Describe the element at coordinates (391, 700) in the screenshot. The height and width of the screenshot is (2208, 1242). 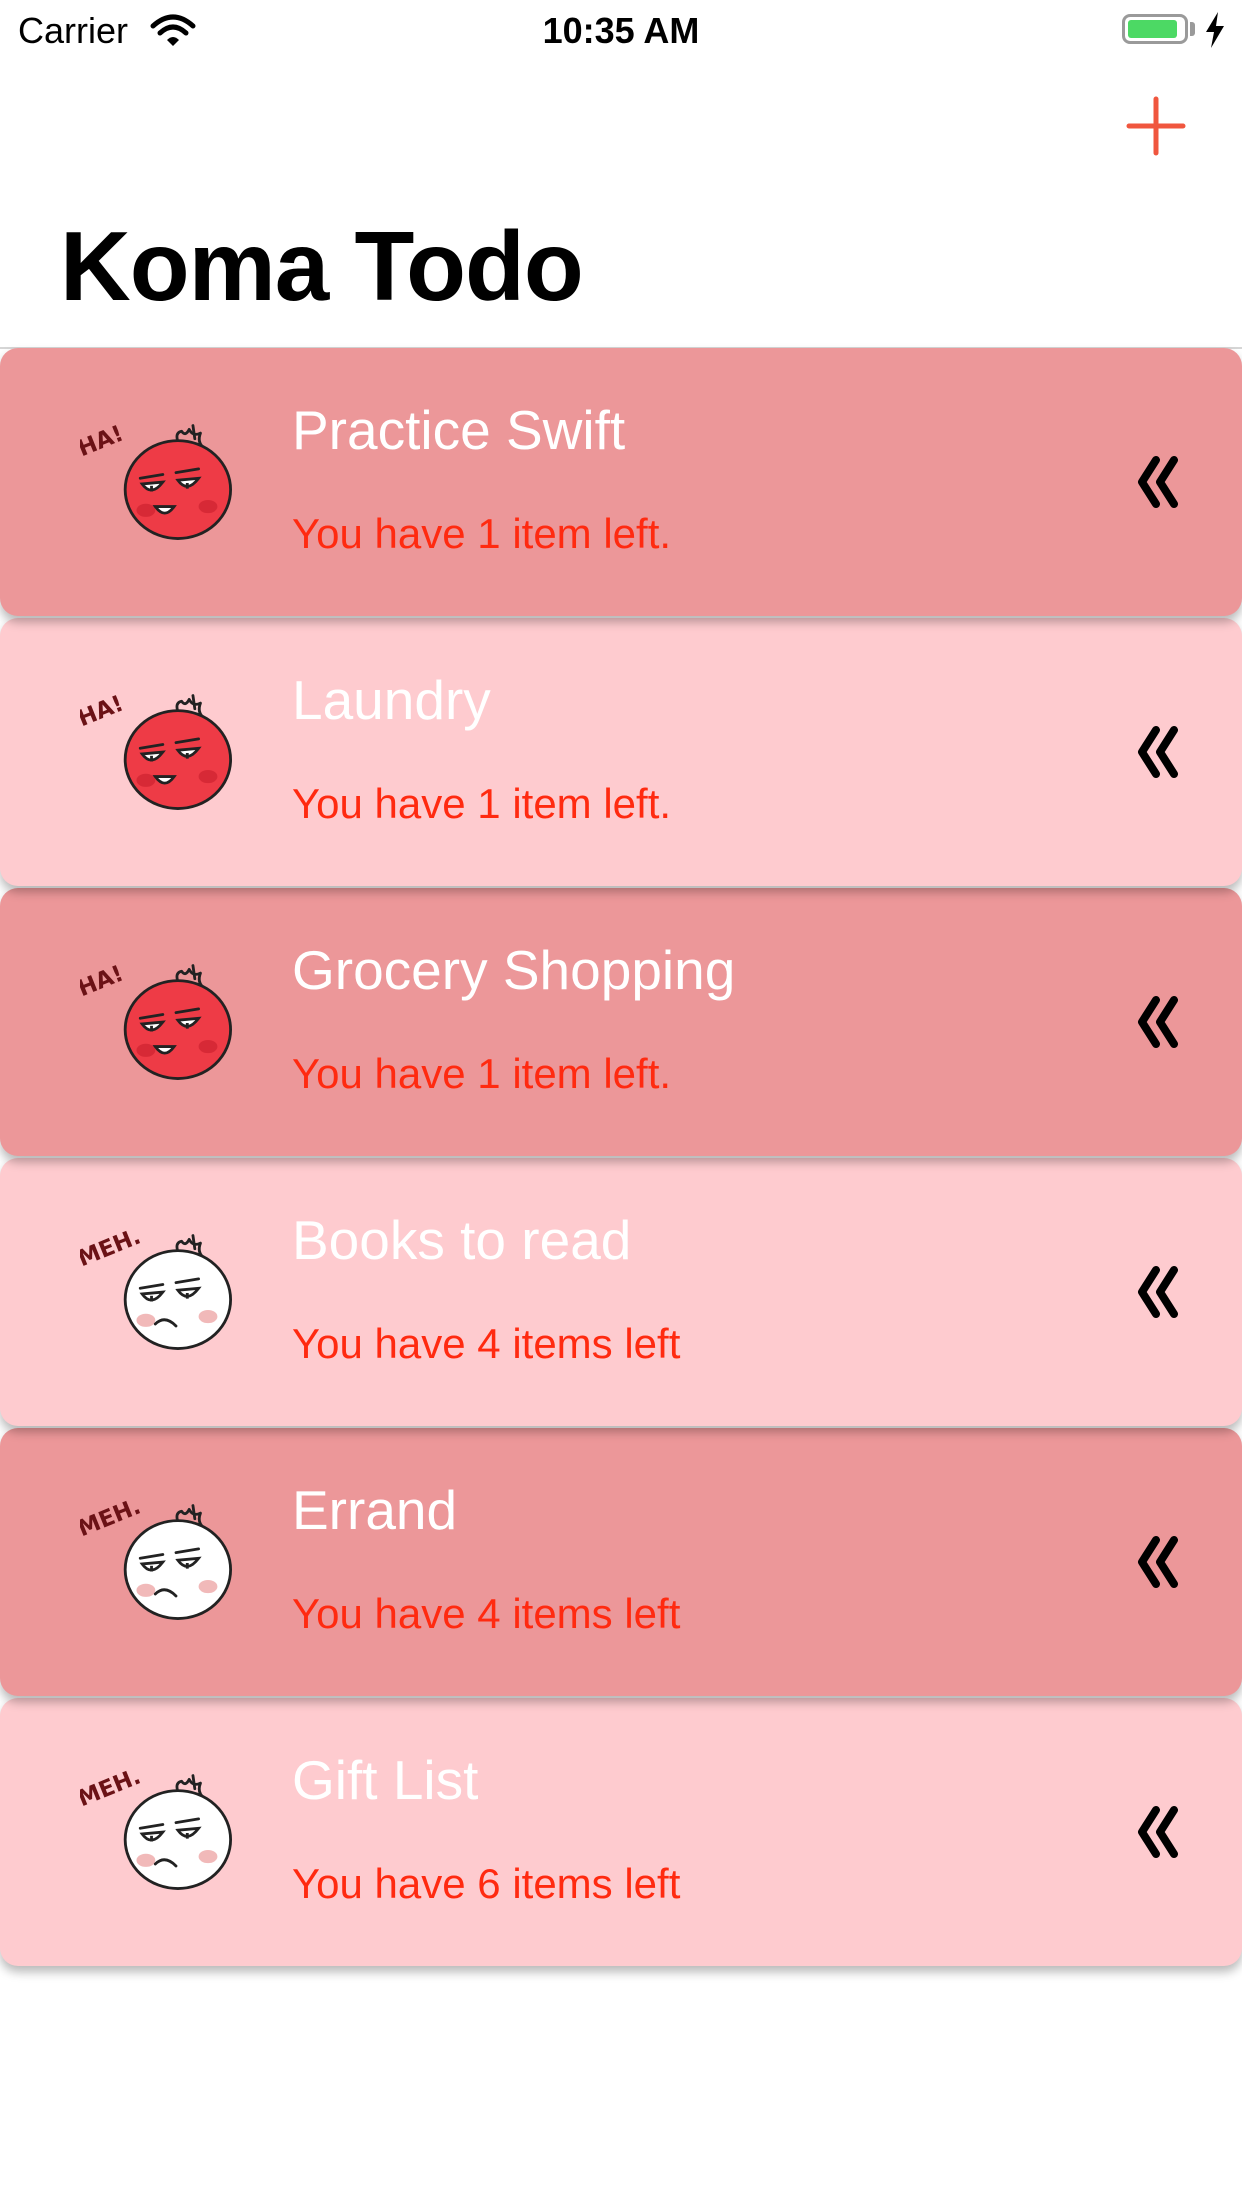
I see `list-title: Laundry` at that location.